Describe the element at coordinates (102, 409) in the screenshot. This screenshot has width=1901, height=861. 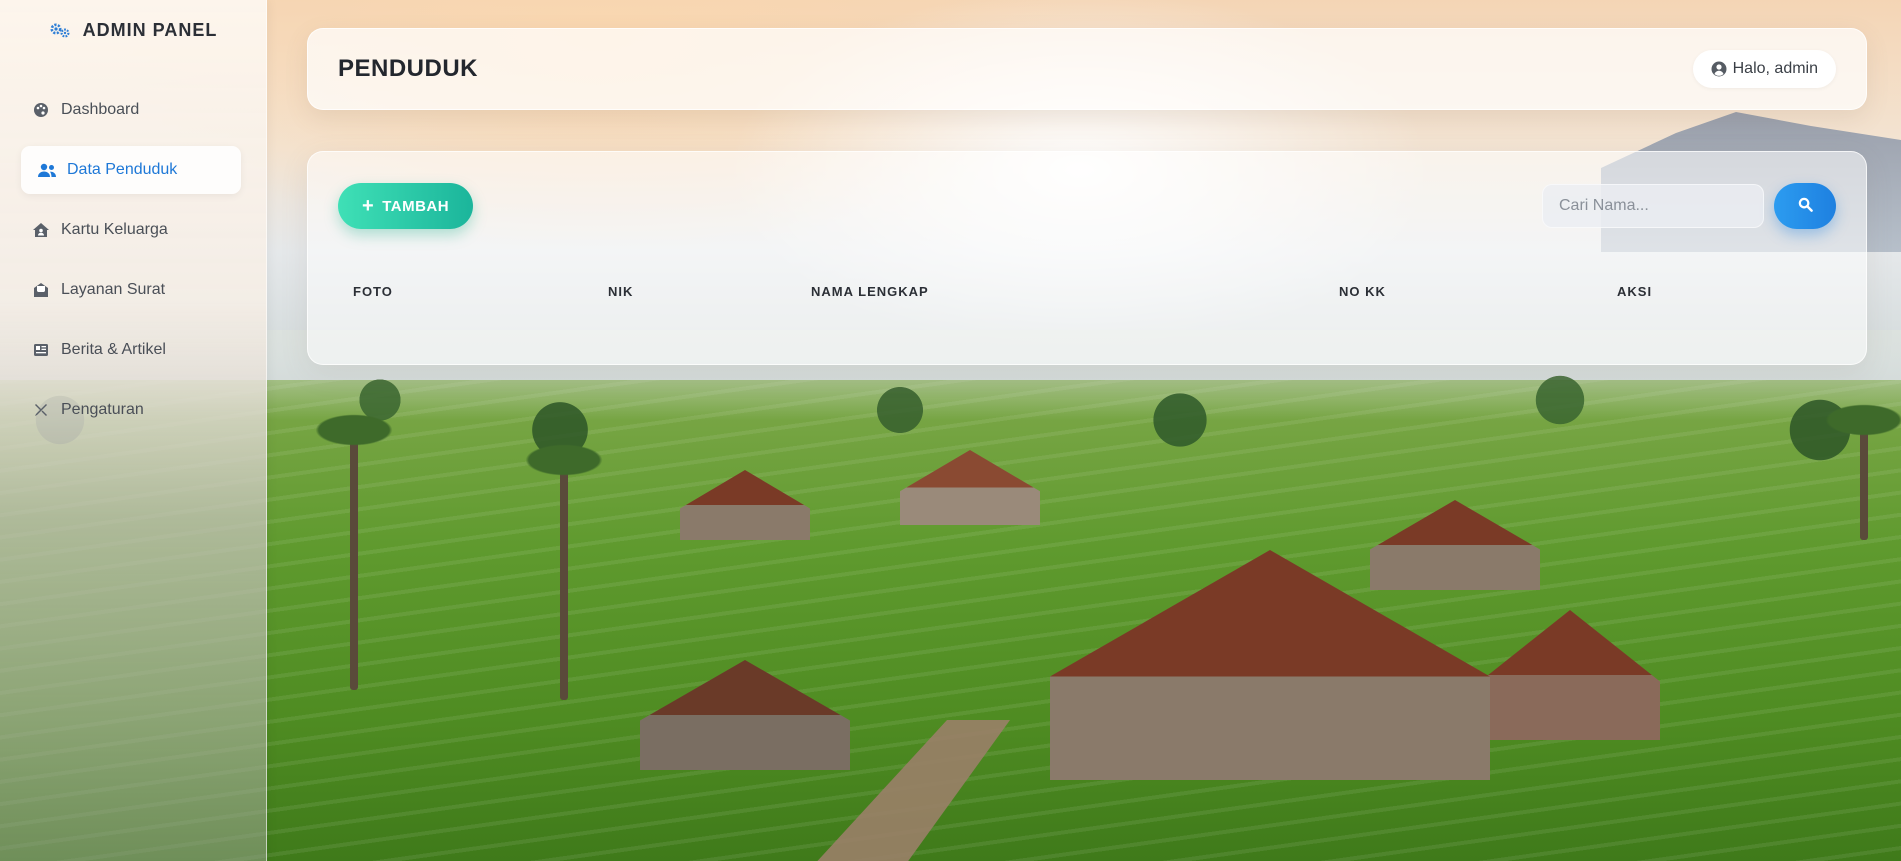
I see `sidebar-item-label: Pengaturan` at that location.